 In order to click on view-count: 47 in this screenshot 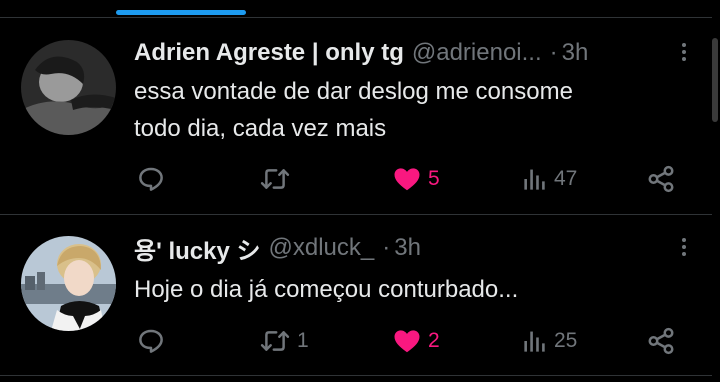, I will do `click(566, 178)`.